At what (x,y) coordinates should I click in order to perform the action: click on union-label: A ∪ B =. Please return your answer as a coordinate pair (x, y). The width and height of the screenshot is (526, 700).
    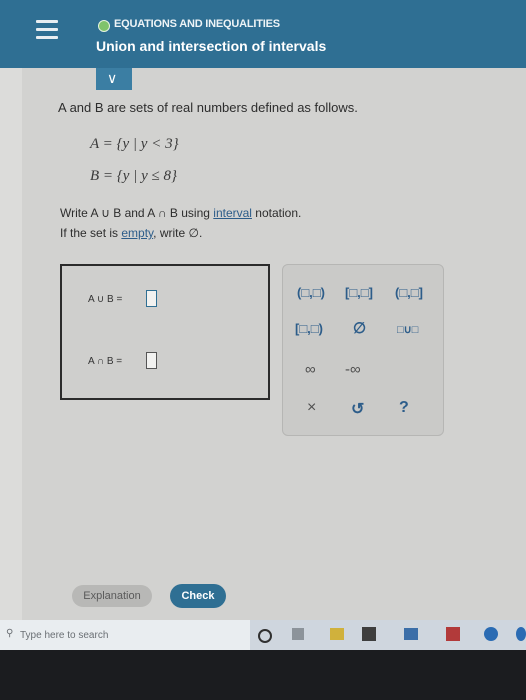
    Looking at the image, I should click on (105, 299).